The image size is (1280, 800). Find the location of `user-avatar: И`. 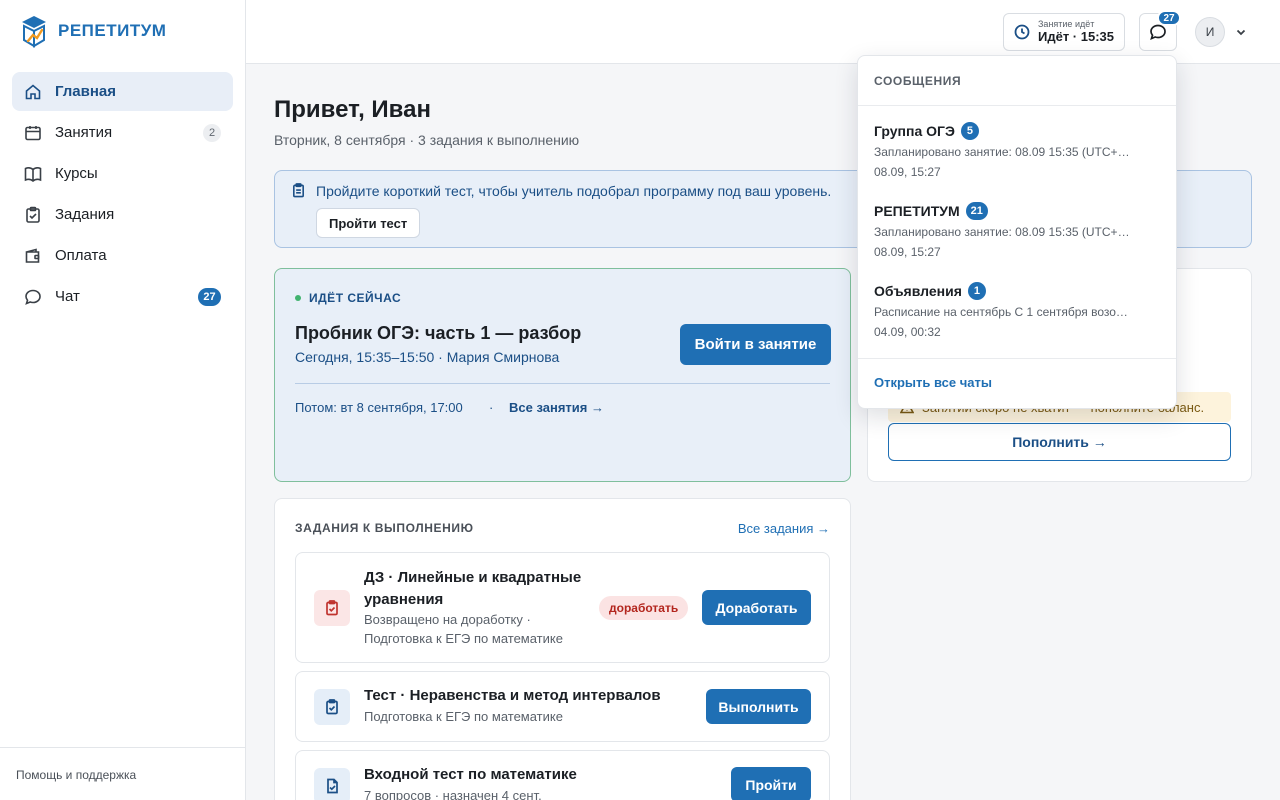

user-avatar: И is located at coordinates (1210, 32).